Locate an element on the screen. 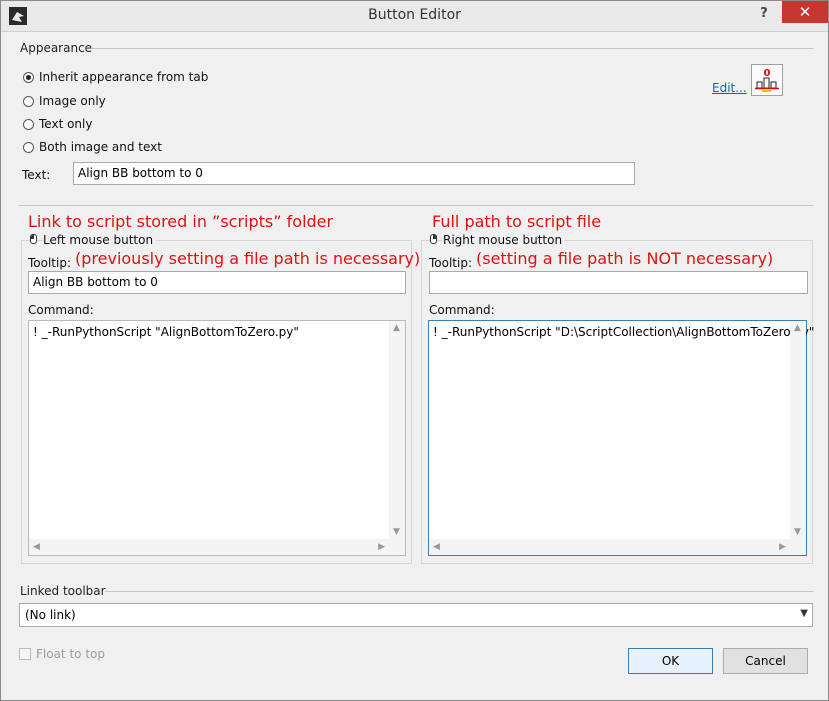  radio-image-and-text: Both image and text is located at coordinates (92, 147).